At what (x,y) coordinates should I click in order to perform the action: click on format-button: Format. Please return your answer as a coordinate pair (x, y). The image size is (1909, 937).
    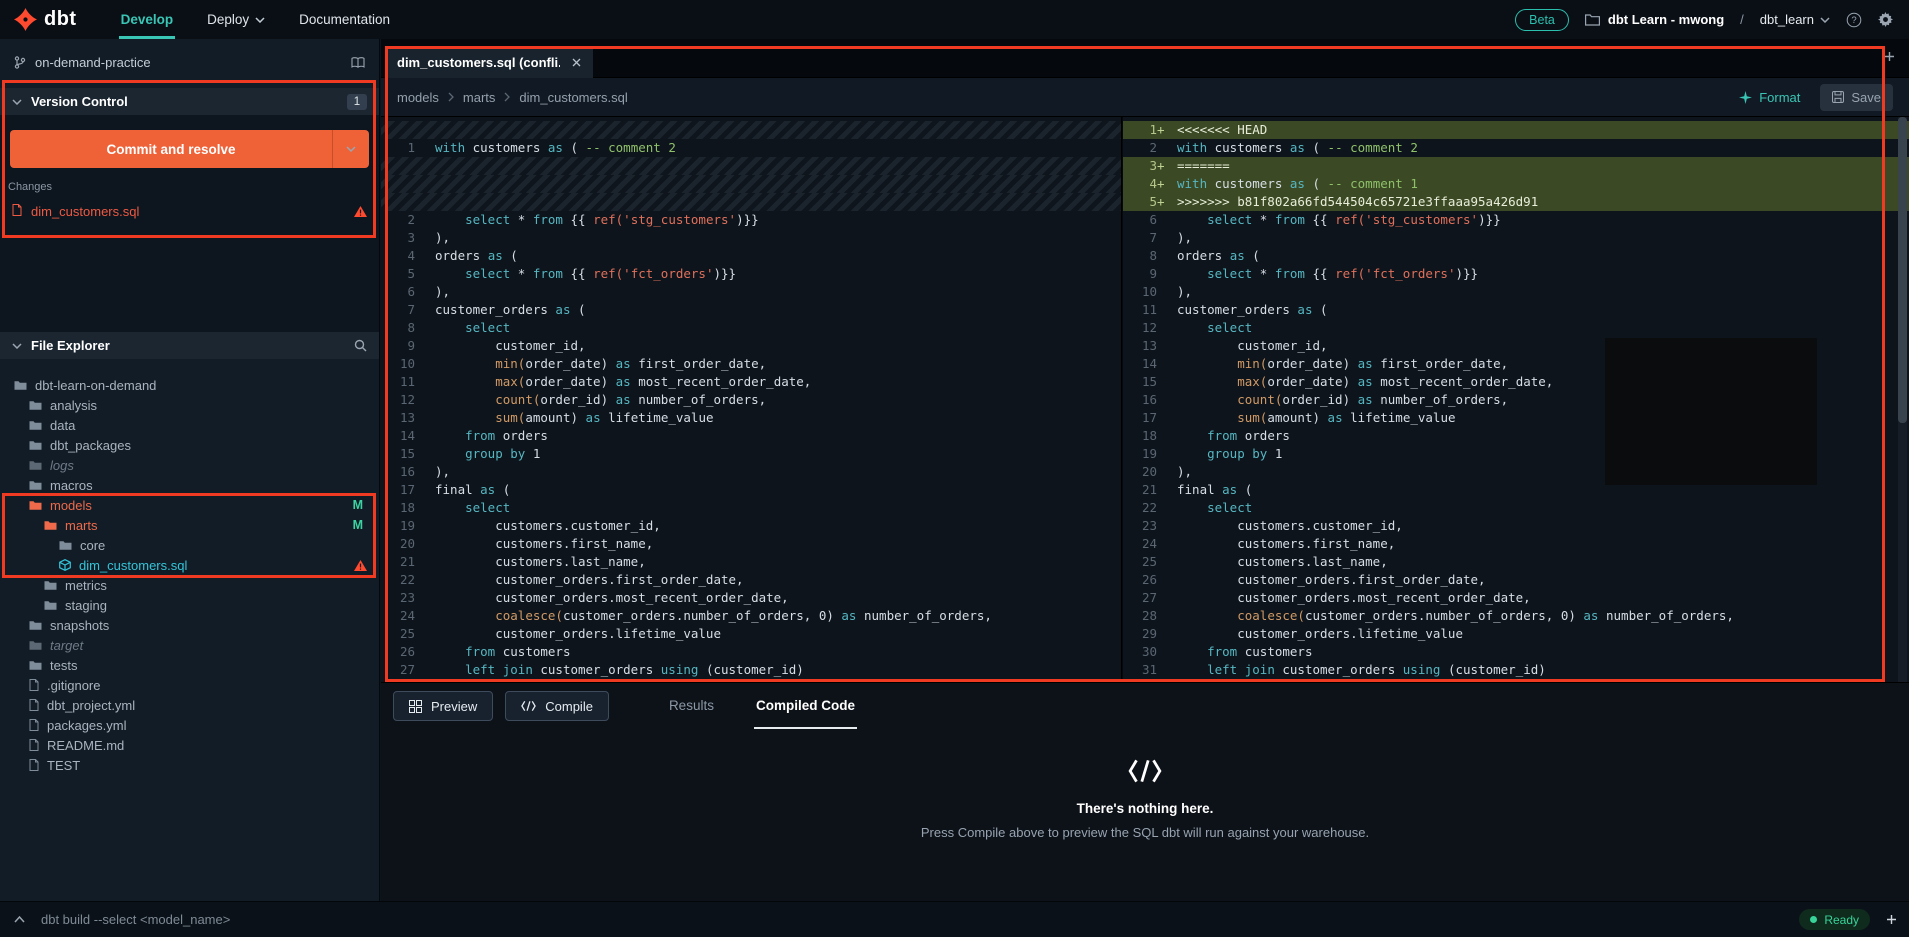
    Looking at the image, I should click on (1769, 97).